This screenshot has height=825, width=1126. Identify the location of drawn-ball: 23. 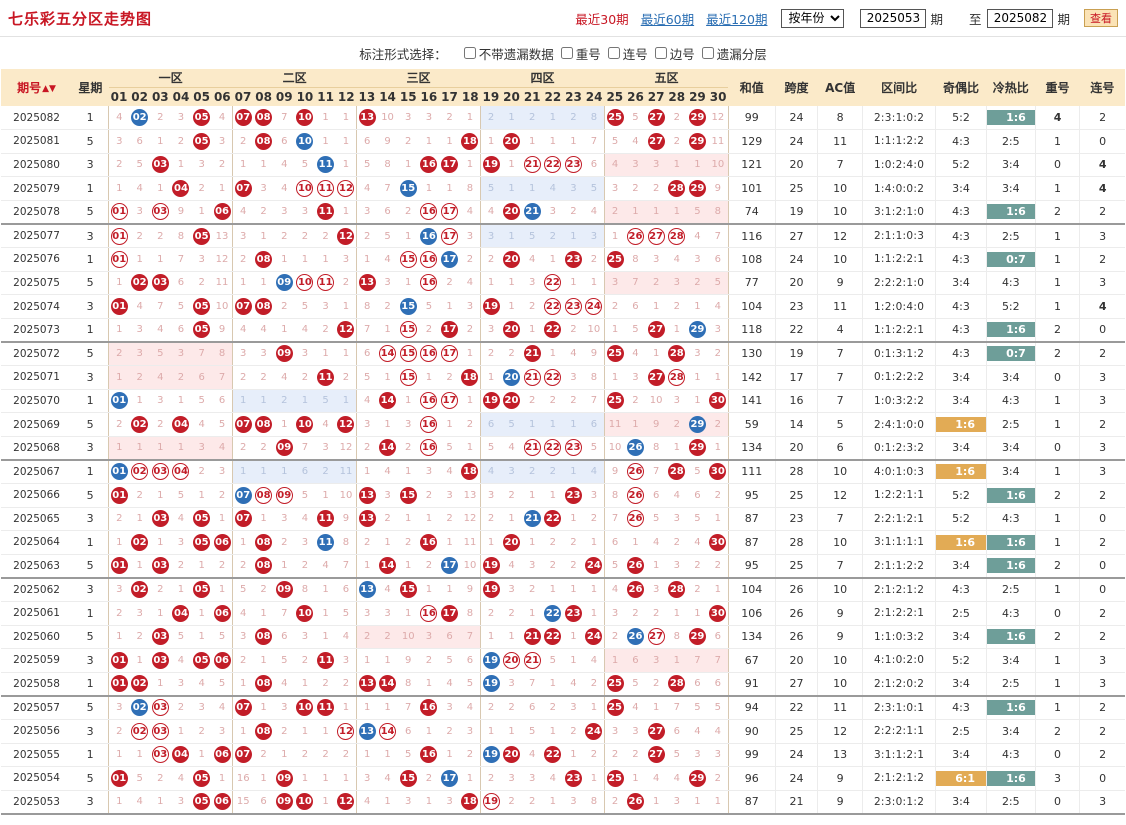
(573, 448).